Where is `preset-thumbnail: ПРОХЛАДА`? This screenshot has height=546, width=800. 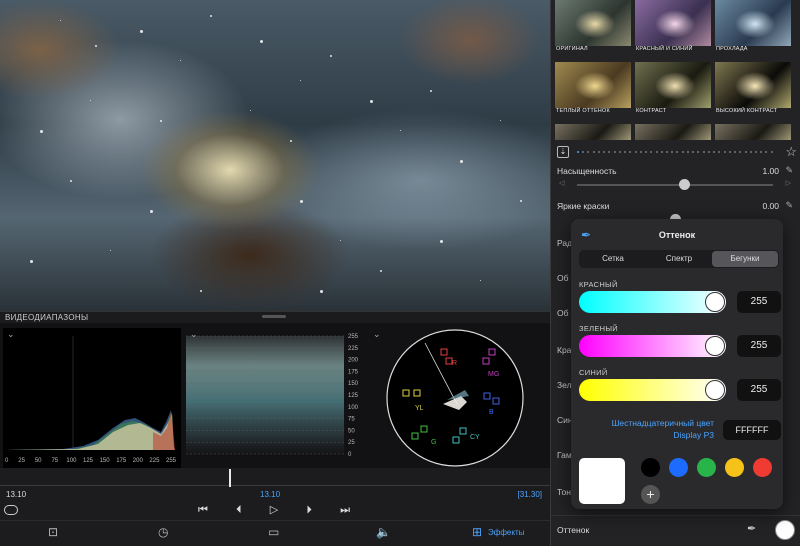
preset-thumbnail: ПРОХЛАДА is located at coordinates (753, 26).